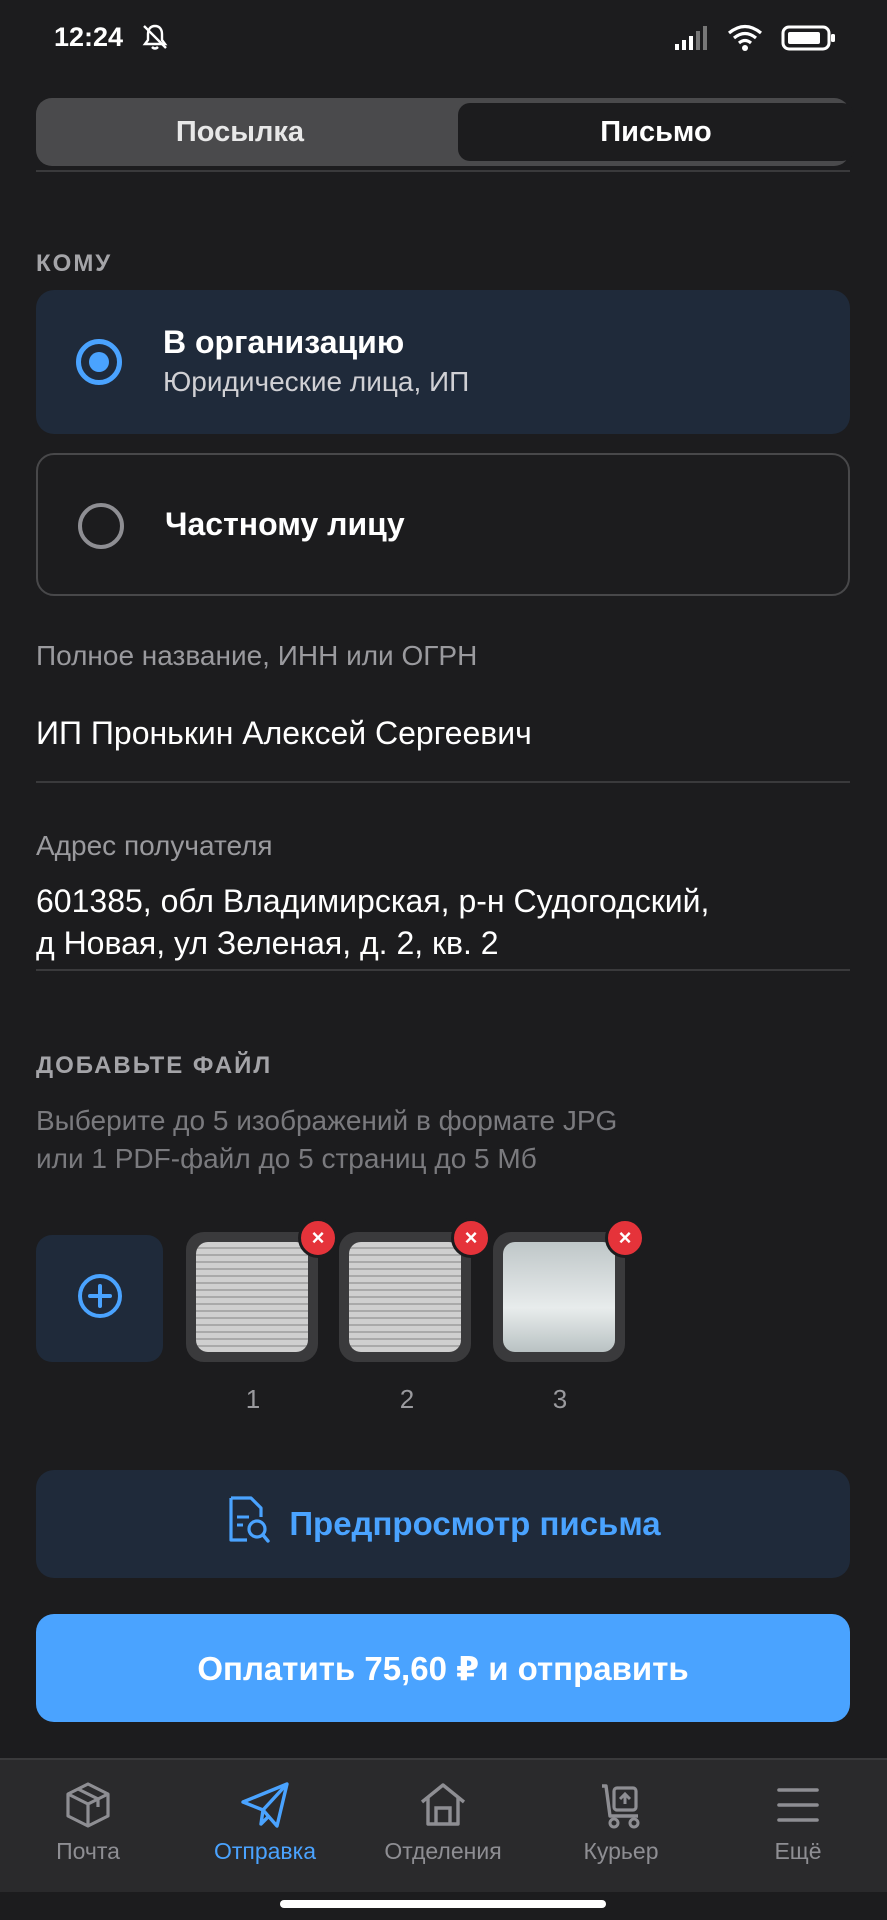  I want to click on radio-selected-icon, so click(99, 362).